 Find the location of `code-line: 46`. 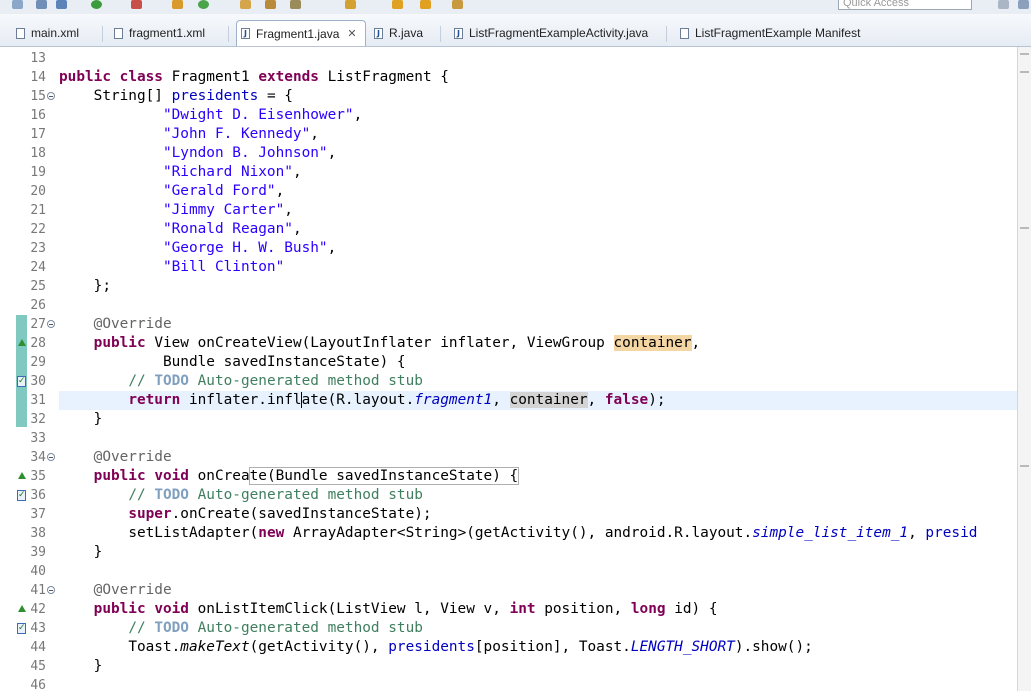

code-line: 46 is located at coordinates (508, 683).